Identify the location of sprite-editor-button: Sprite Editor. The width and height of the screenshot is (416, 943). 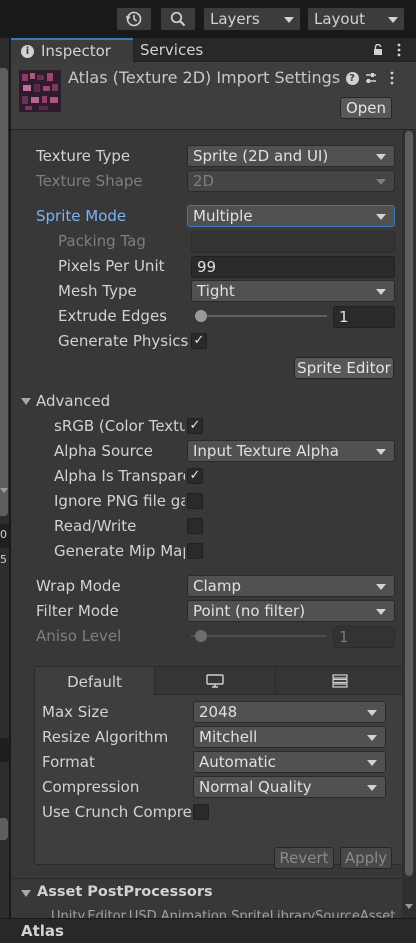
(344, 368).